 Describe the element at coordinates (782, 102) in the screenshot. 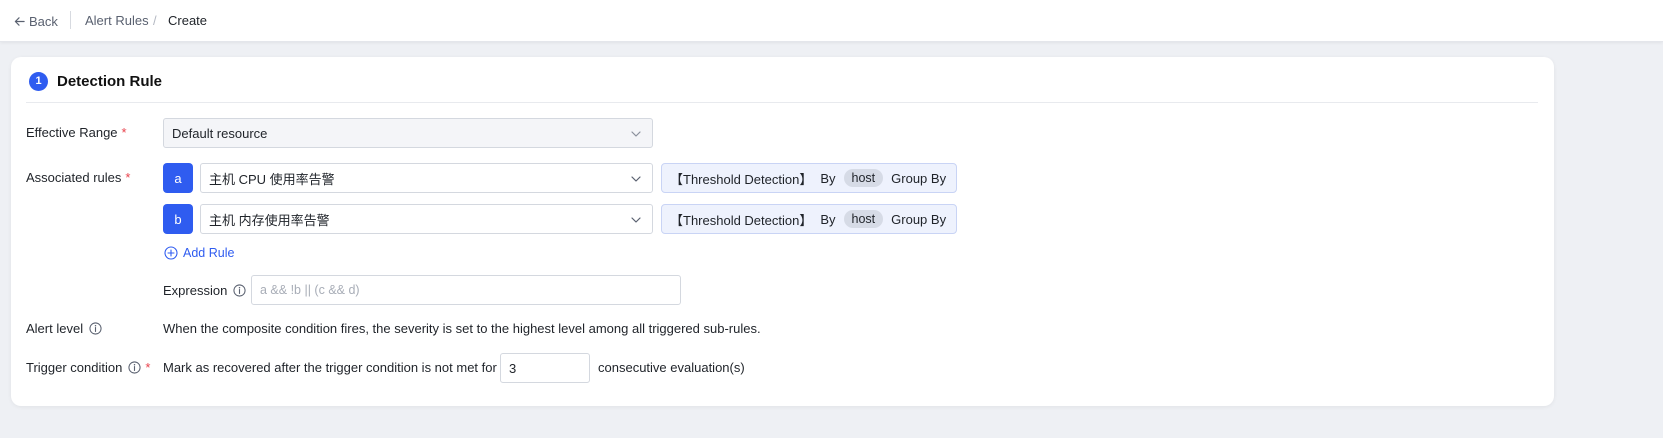

I see `section-divider` at that location.